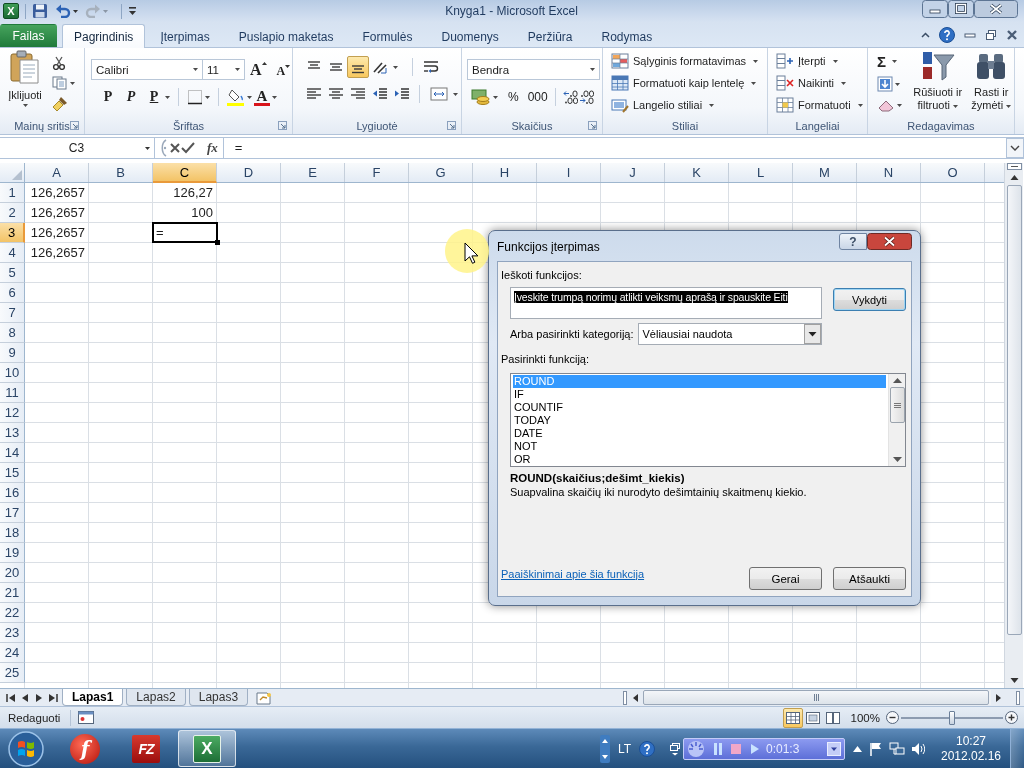 This screenshot has height=768, width=1024. Describe the element at coordinates (156, 697) in the screenshot. I see `sheet-tab: Lapas2` at that location.